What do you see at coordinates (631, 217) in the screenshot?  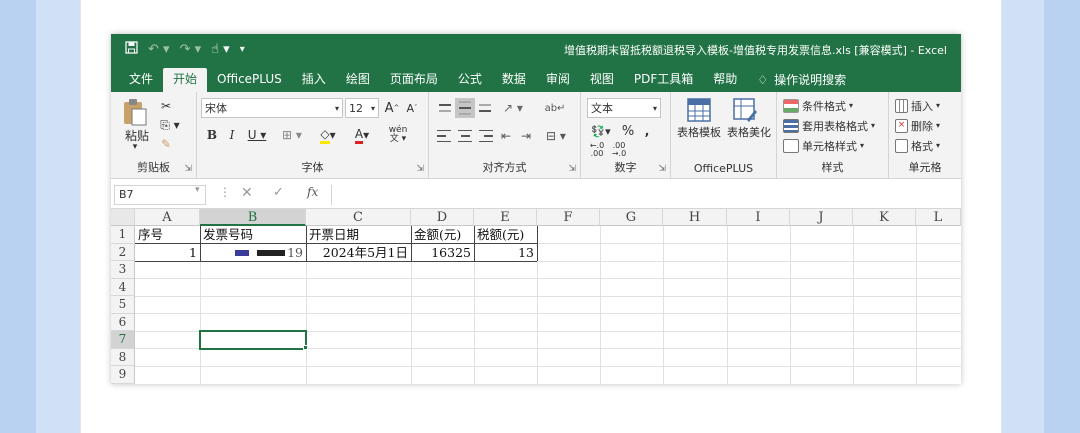 I see `column-header-g: G` at bounding box center [631, 217].